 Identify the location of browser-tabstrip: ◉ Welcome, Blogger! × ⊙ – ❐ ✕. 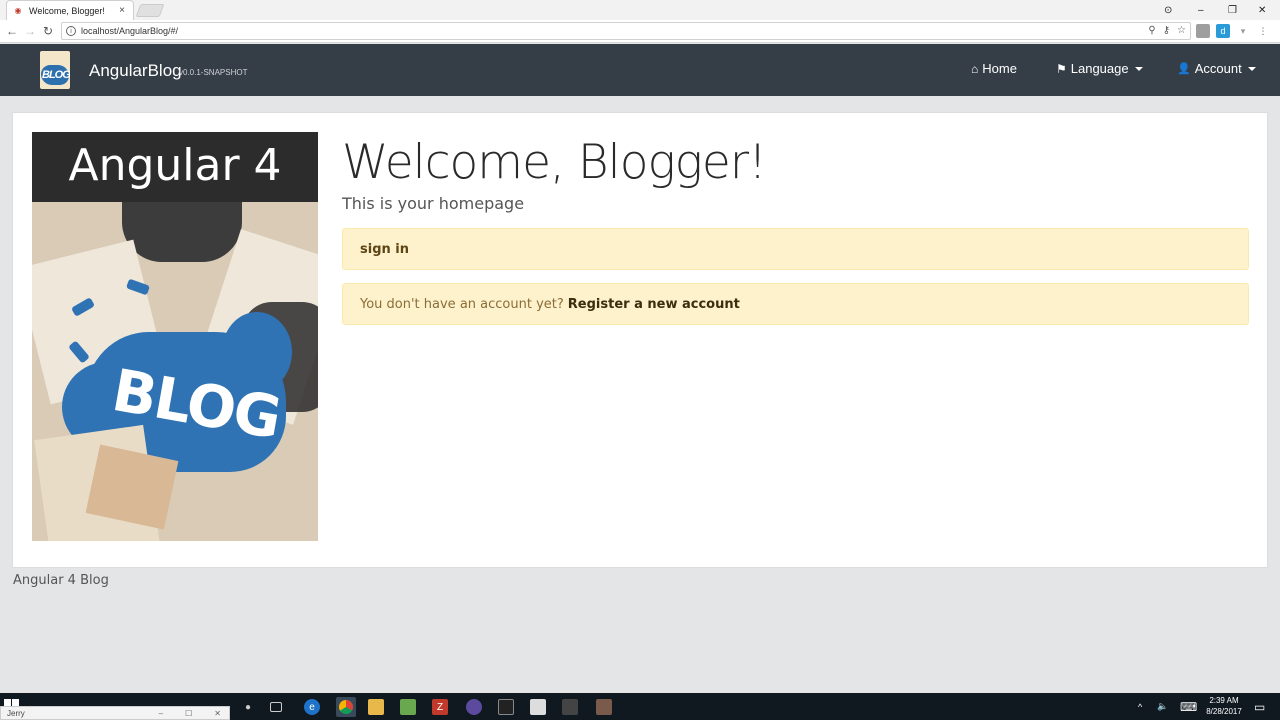
(640, 10).